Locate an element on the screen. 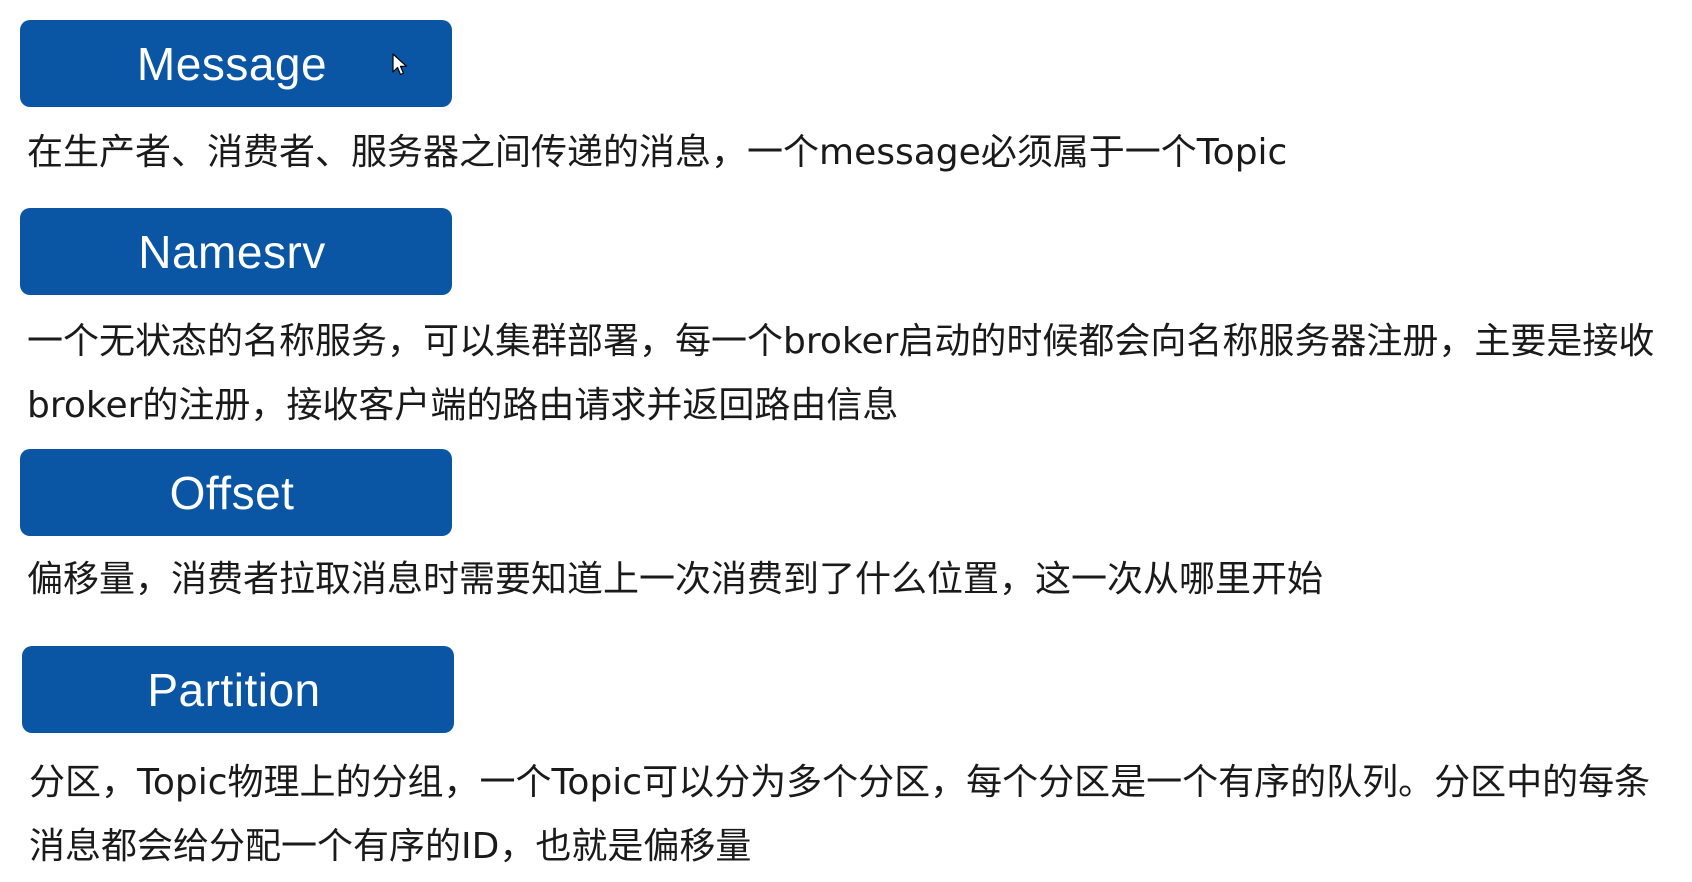 Image resolution: width=1692 pixels, height=882 pixels. message-description-line: 在生产者、消费者、服务器之间传递的消息，一个message必须属于一个Topic is located at coordinates (657, 152).